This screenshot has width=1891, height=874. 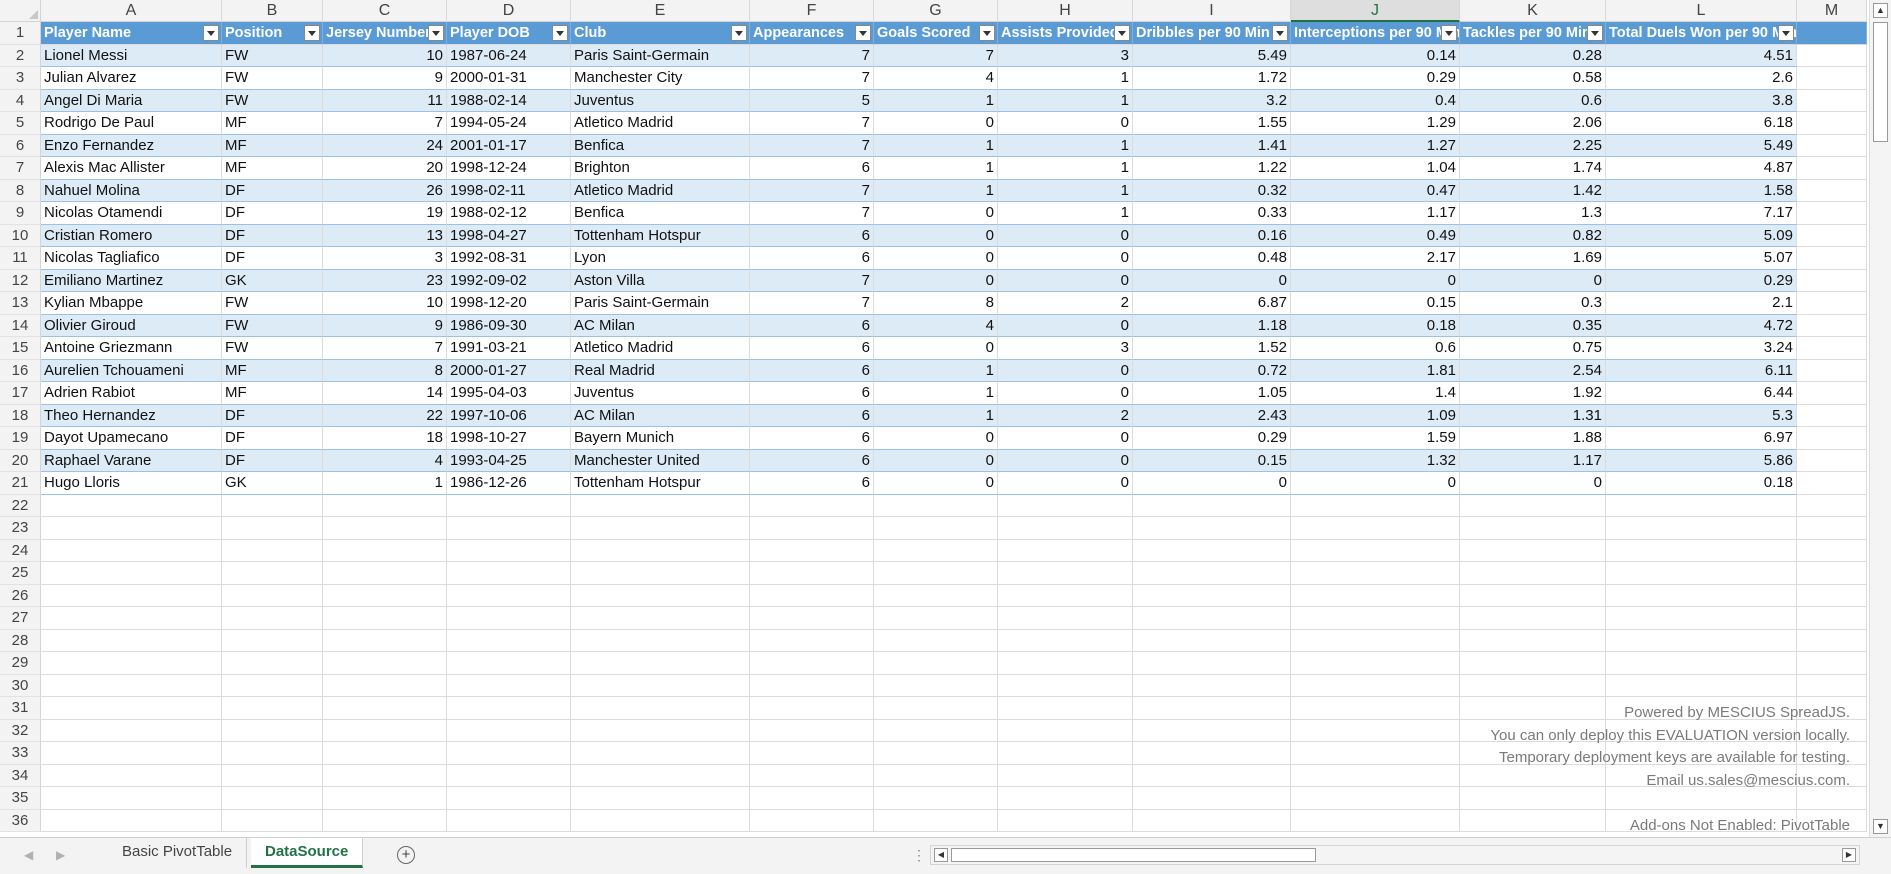 I want to click on table-cell: 2.25, so click(x=1533, y=145).